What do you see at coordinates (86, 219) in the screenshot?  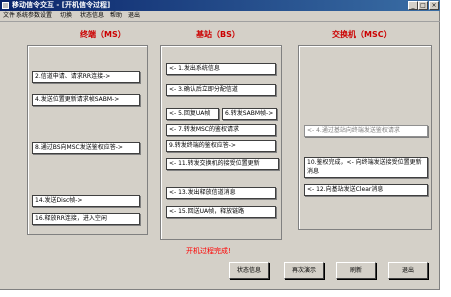 I see `msg-ms-16: 16.释放RR连接，进入空闲` at bounding box center [86, 219].